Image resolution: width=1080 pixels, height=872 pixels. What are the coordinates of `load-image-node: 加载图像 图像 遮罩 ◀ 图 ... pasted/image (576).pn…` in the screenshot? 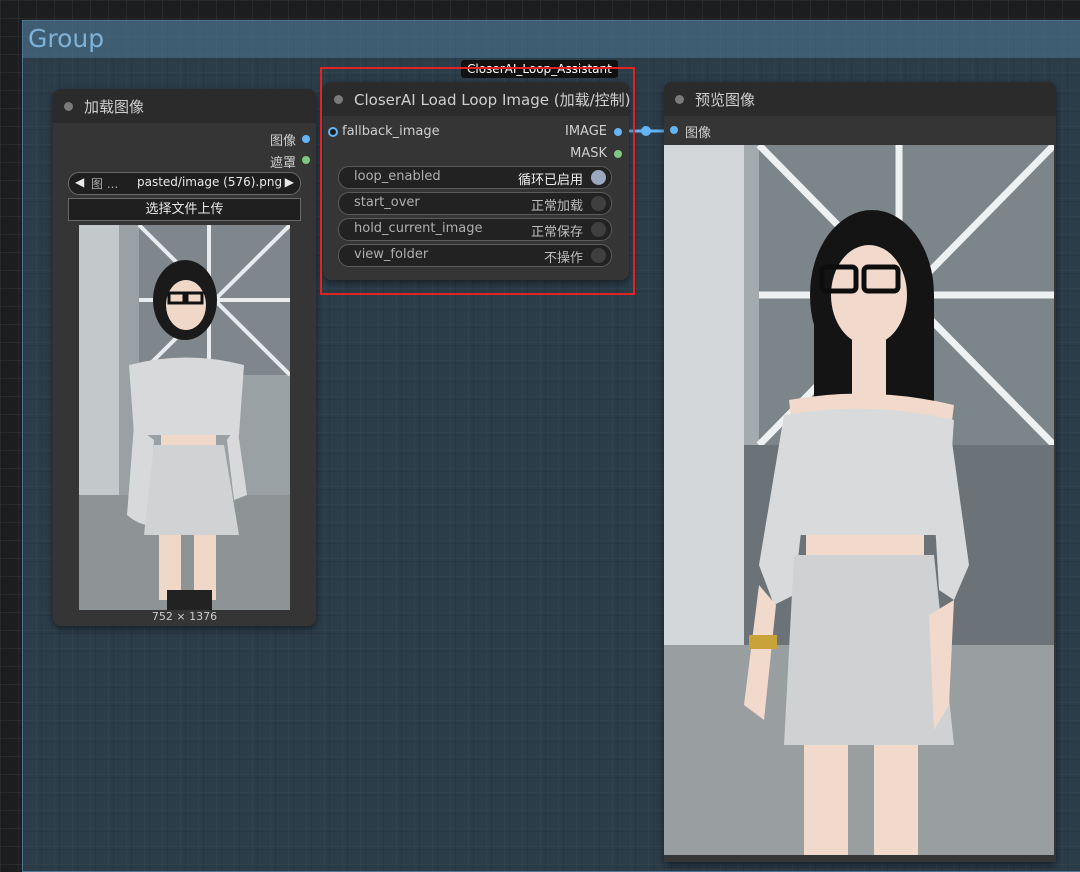 It's located at (184, 357).